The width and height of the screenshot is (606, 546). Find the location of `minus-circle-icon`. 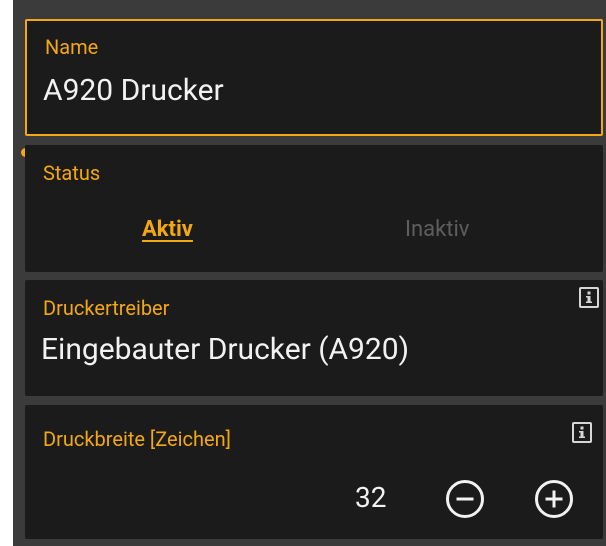

minus-circle-icon is located at coordinates (465, 499).